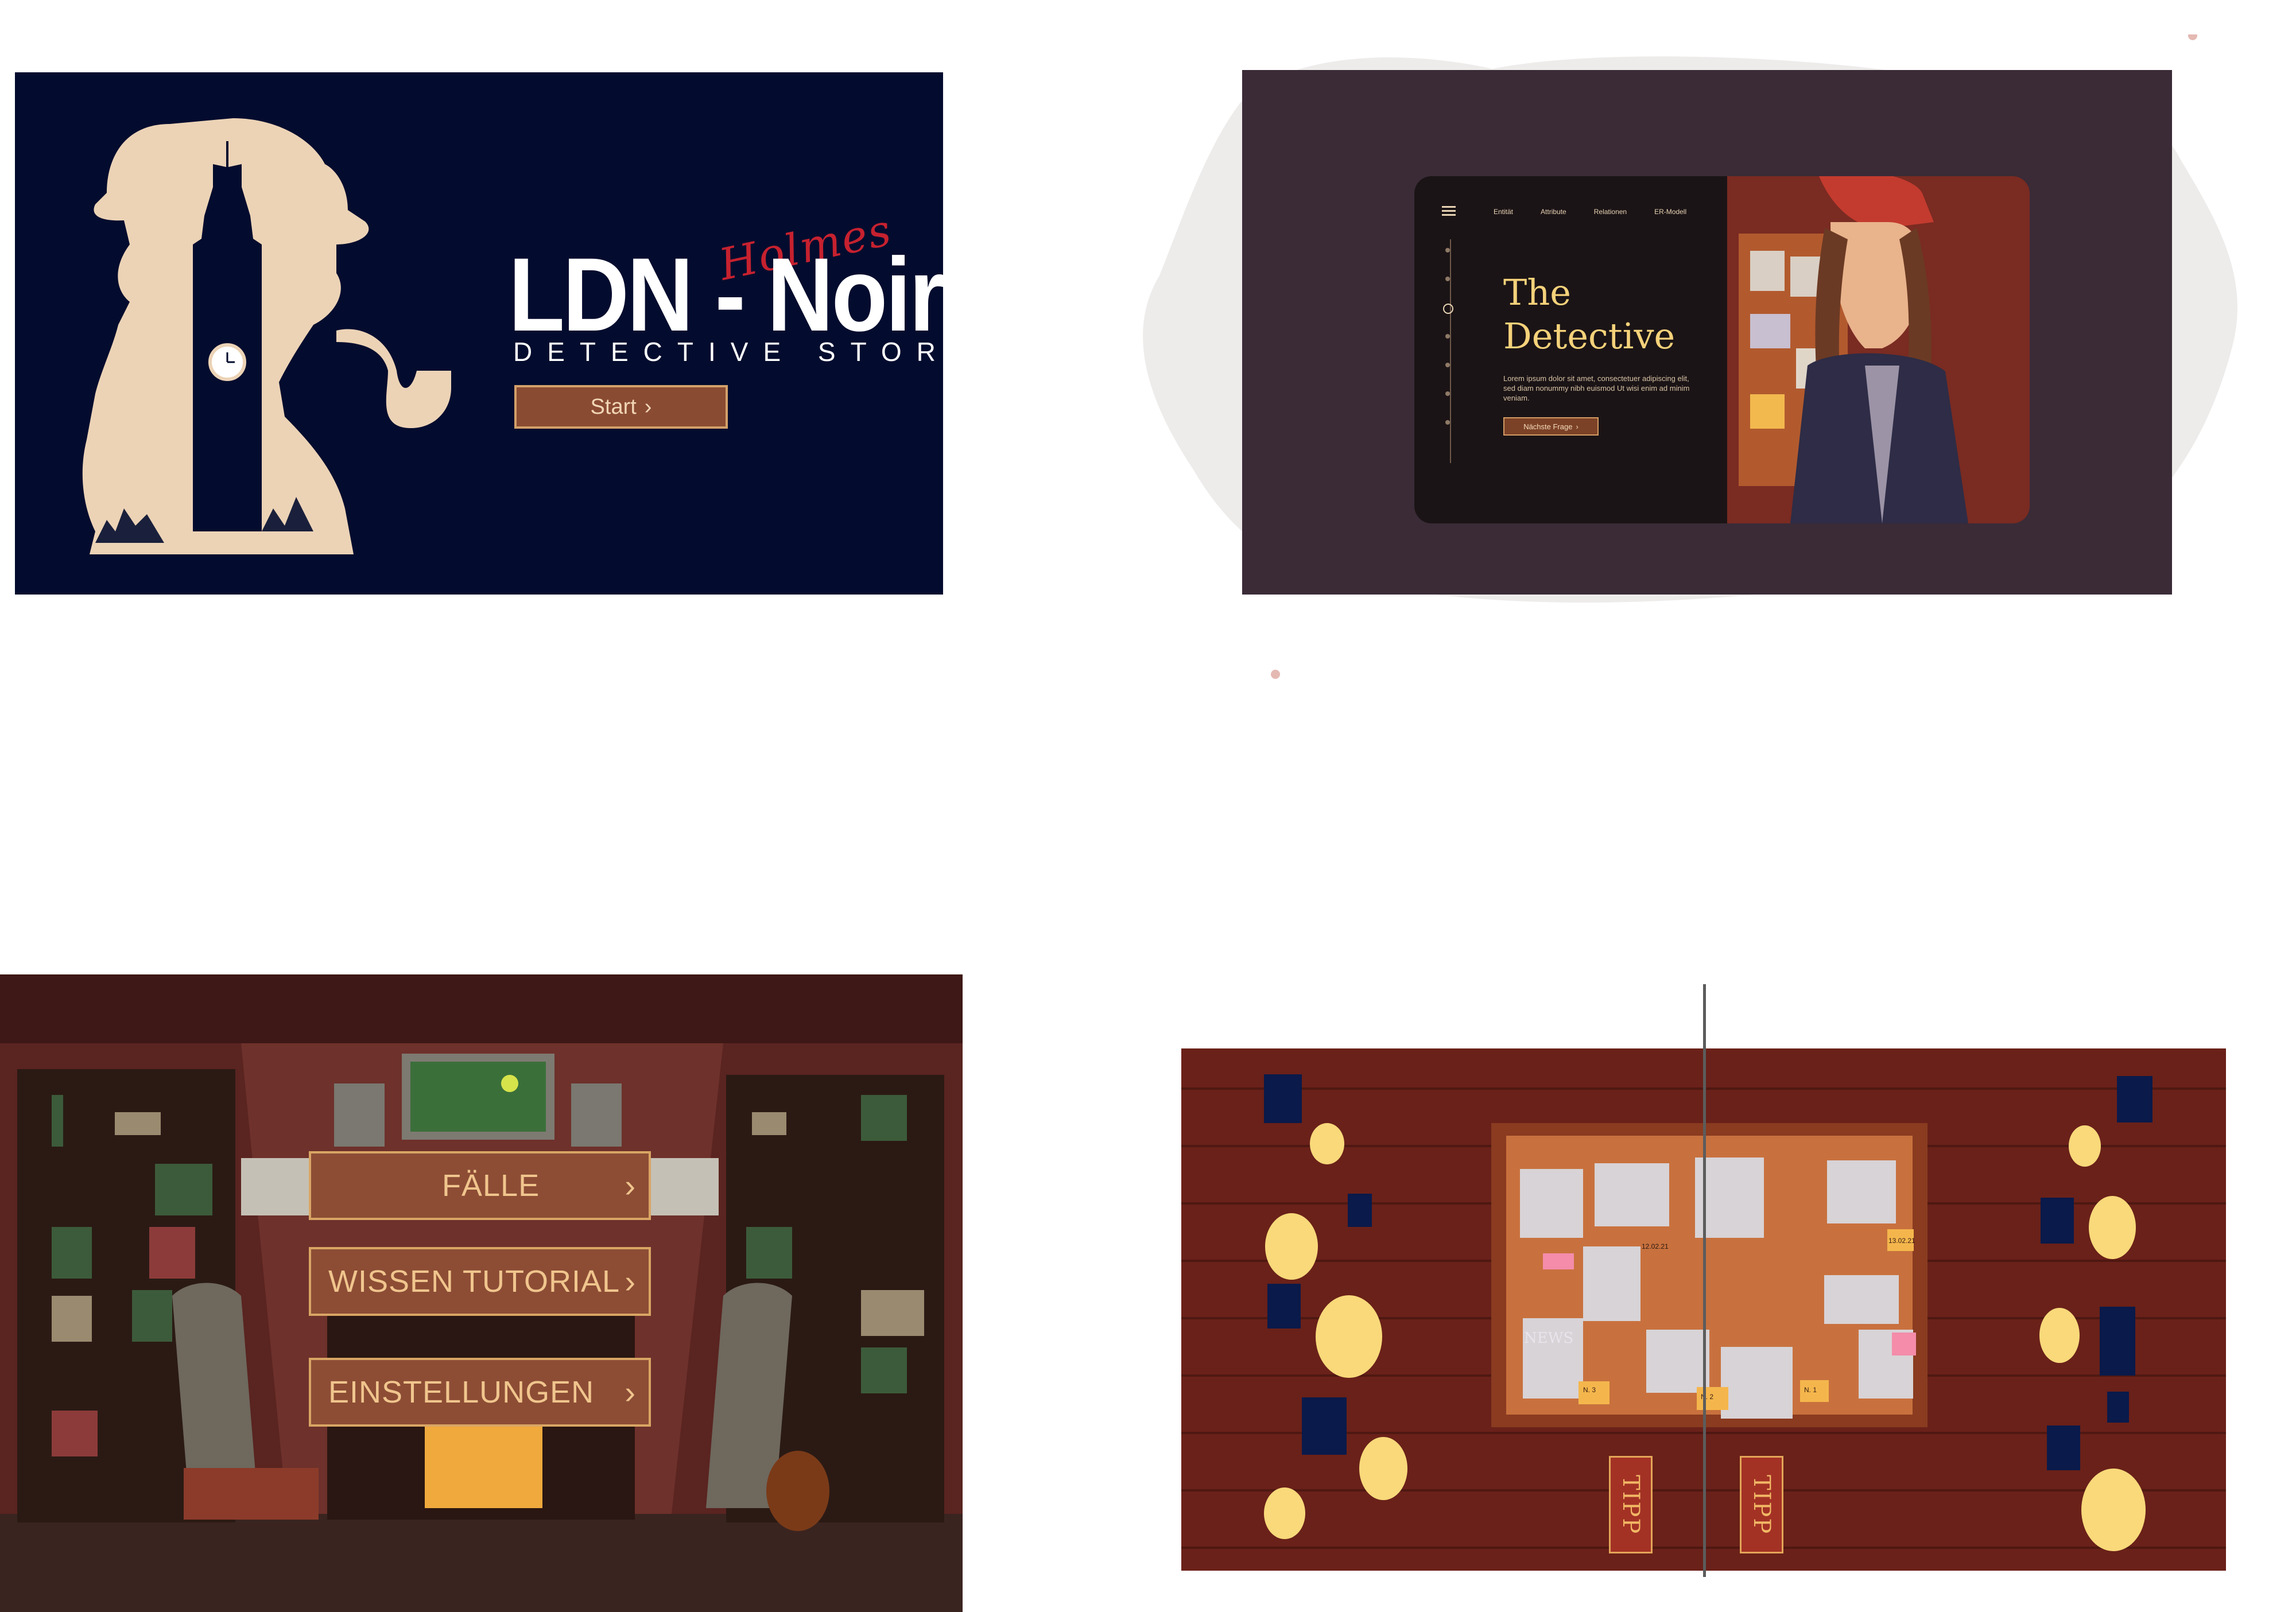 This screenshot has height=1612, width=2296. What do you see at coordinates (1537, 292) in the screenshot?
I see `hero-title-line1: The` at bounding box center [1537, 292].